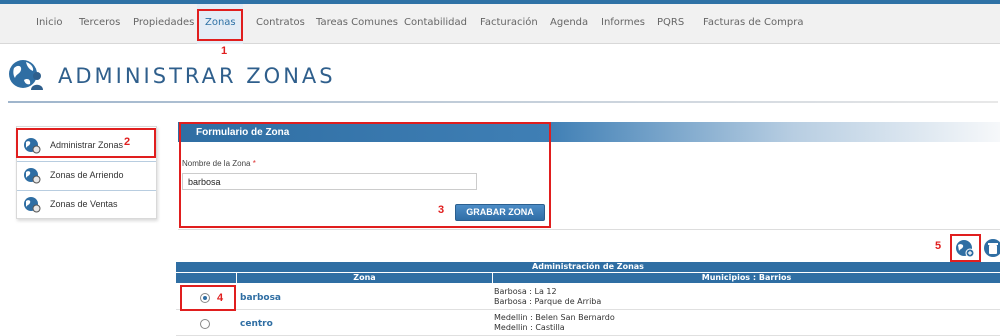 The width and height of the screenshot is (1000, 336). What do you see at coordinates (938, 246) in the screenshot?
I see `step-marker-5: 5` at bounding box center [938, 246].